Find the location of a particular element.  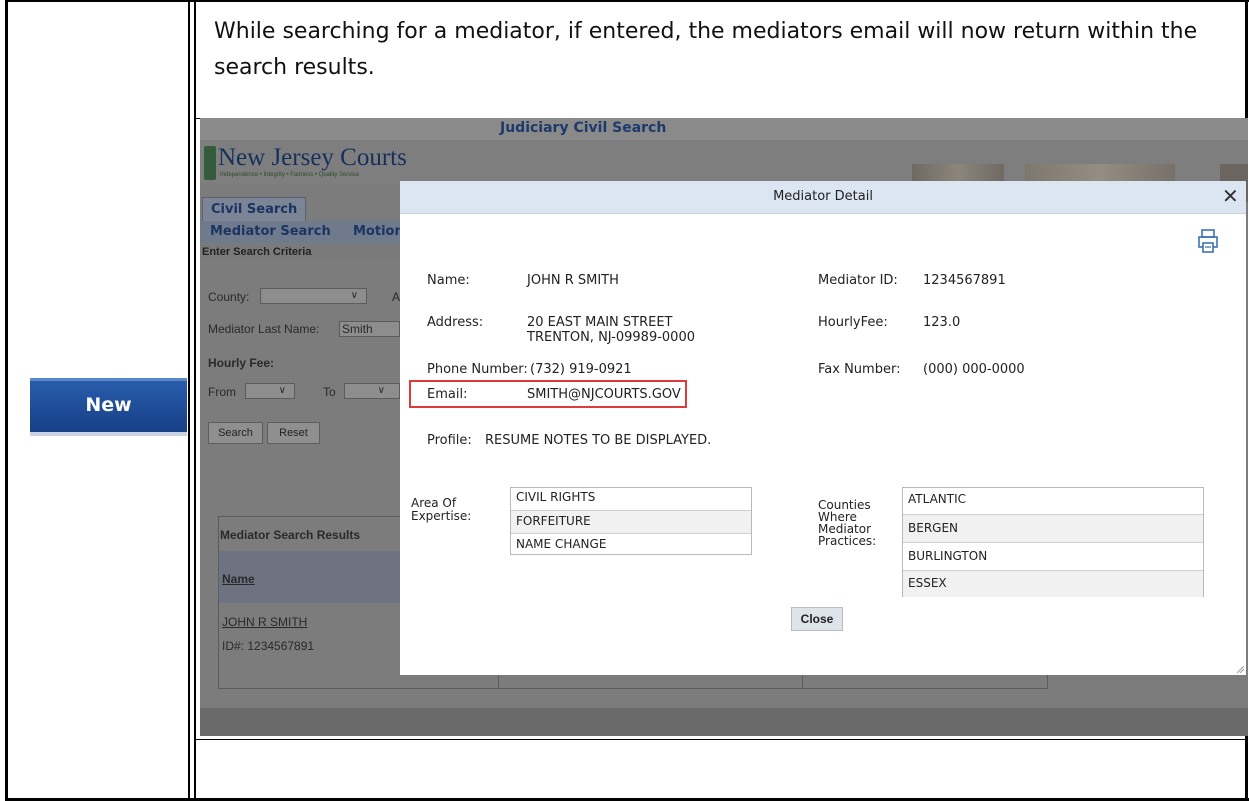

hourly-fee-value: 123.0 is located at coordinates (942, 322).